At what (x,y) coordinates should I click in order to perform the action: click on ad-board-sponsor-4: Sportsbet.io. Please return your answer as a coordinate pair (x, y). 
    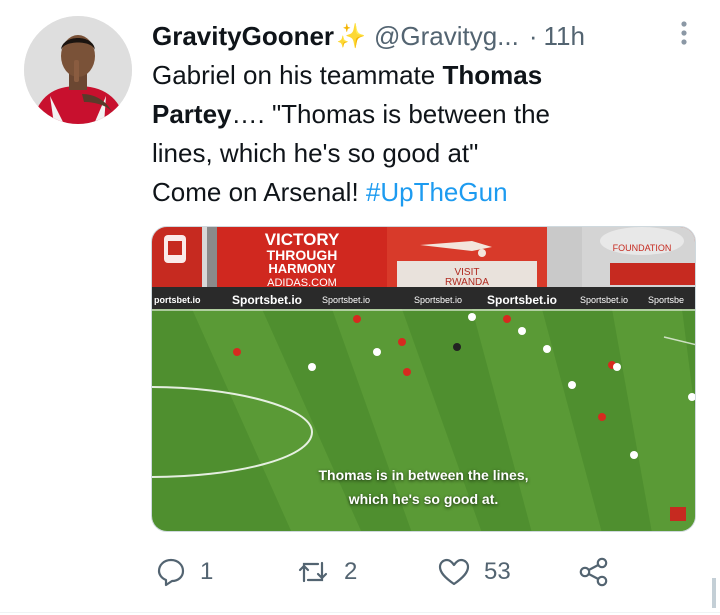
    Looking at the image, I should click on (522, 300).